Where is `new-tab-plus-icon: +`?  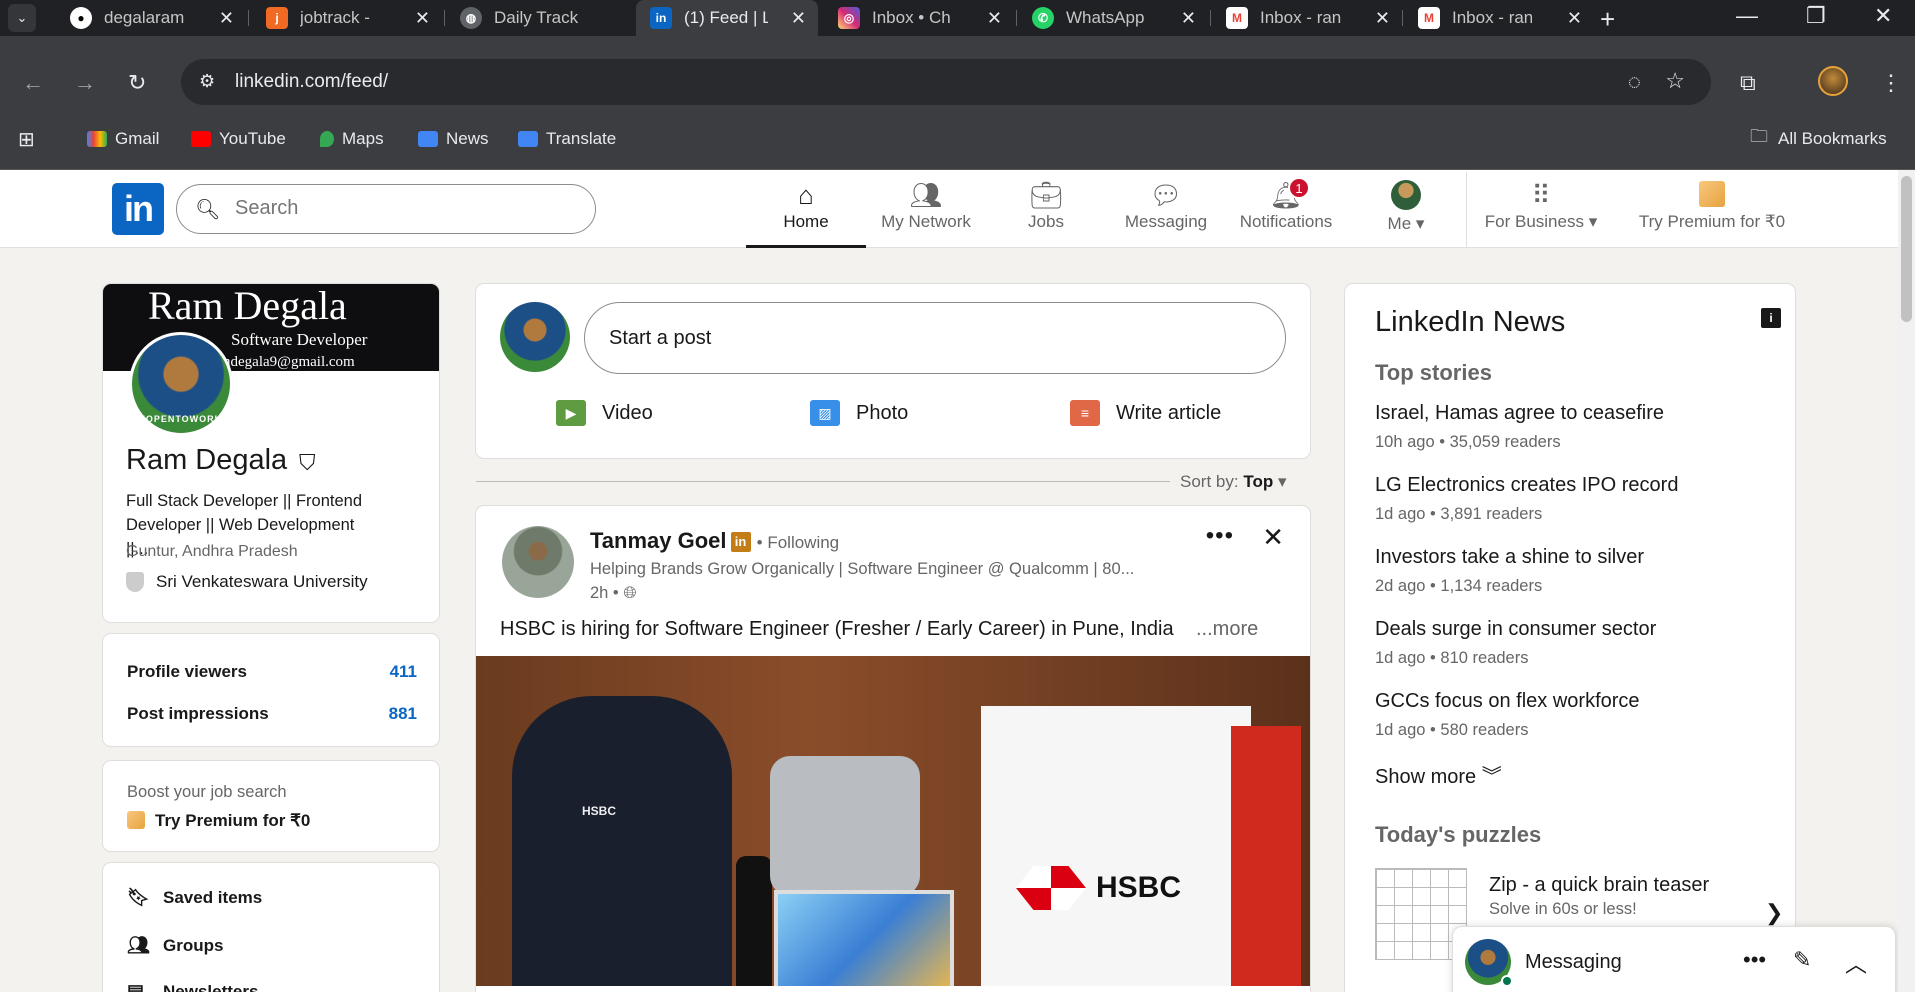 new-tab-plus-icon: + is located at coordinates (1607, 19).